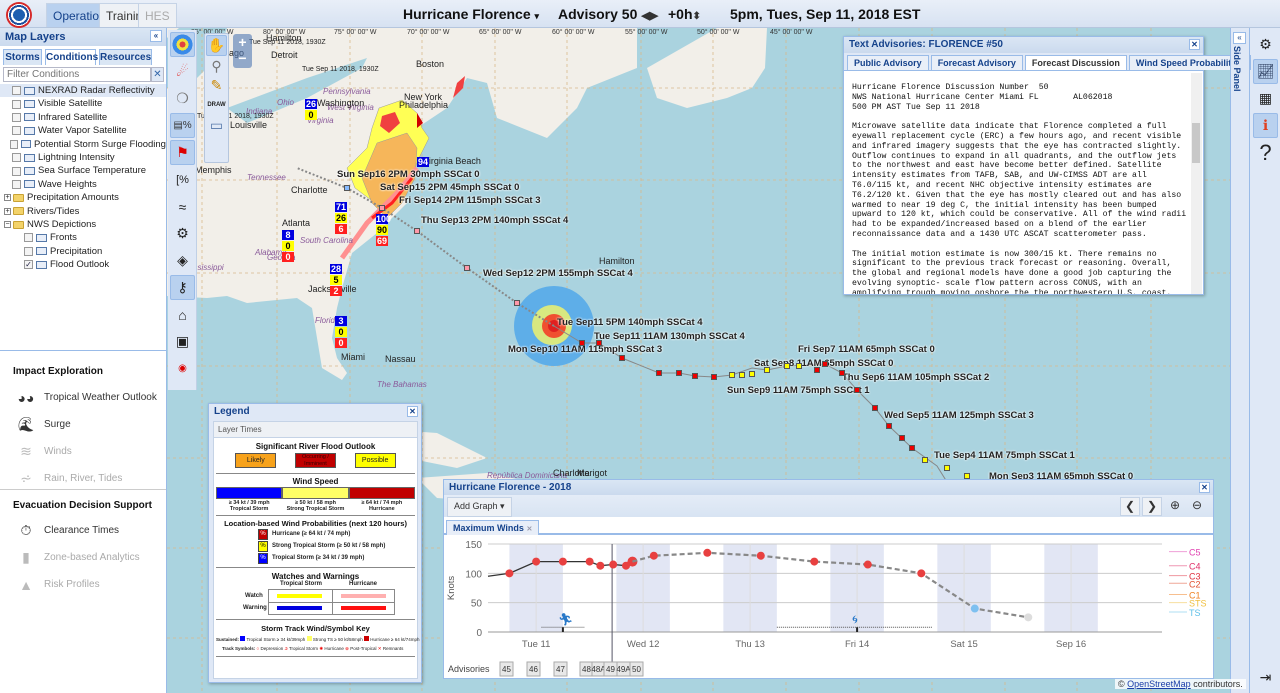  I want to click on collapse-icon: −, so click(7, 225).